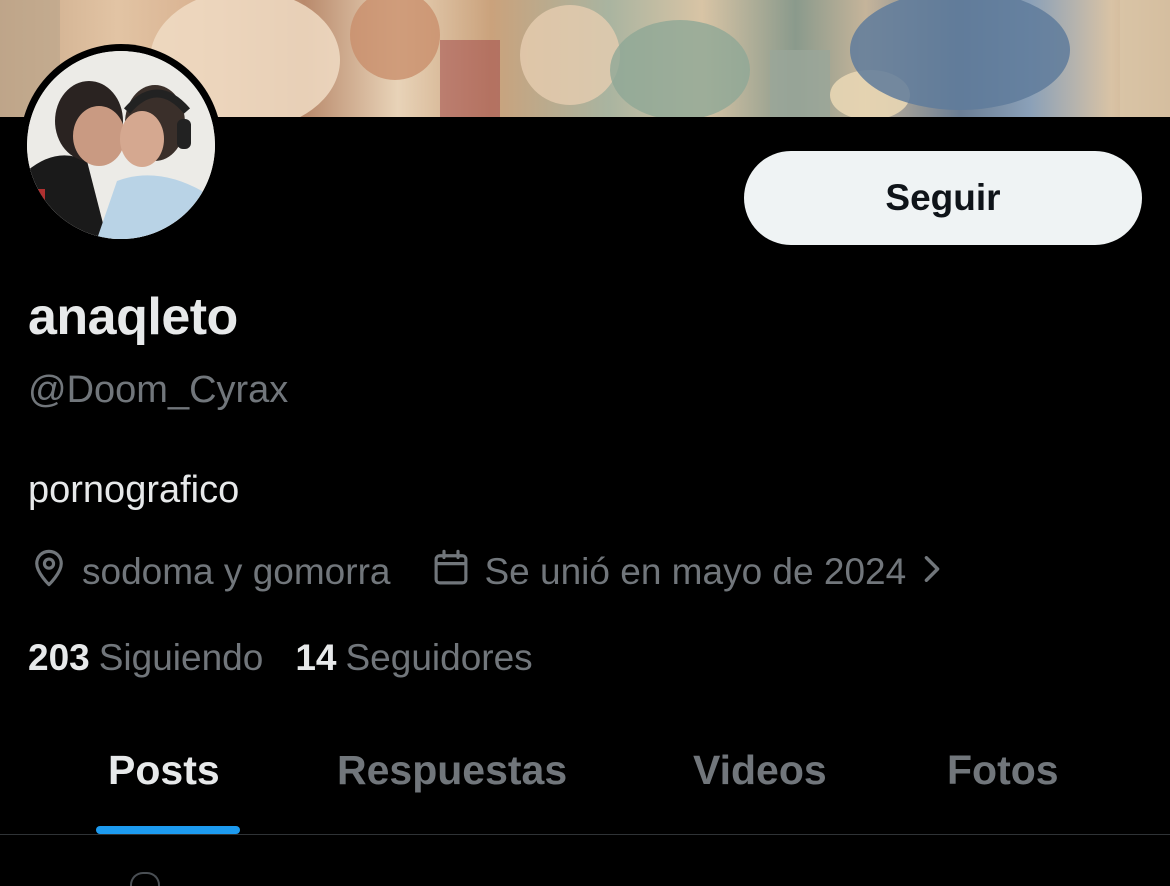 Image resolution: width=1170 pixels, height=886 pixels. What do you see at coordinates (452, 770) in the screenshot?
I see `tab-respuestas: Respuestas` at bounding box center [452, 770].